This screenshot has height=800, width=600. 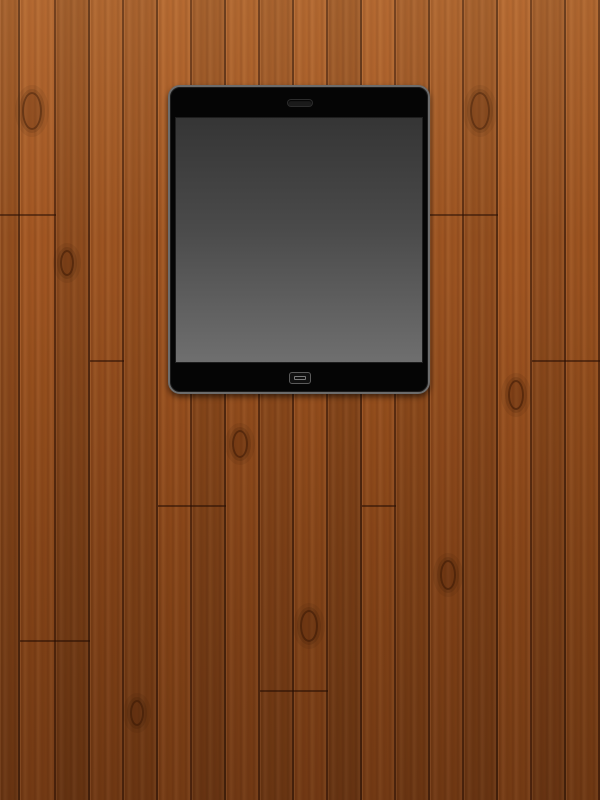 I want to click on tablet-screen, so click(x=299, y=240).